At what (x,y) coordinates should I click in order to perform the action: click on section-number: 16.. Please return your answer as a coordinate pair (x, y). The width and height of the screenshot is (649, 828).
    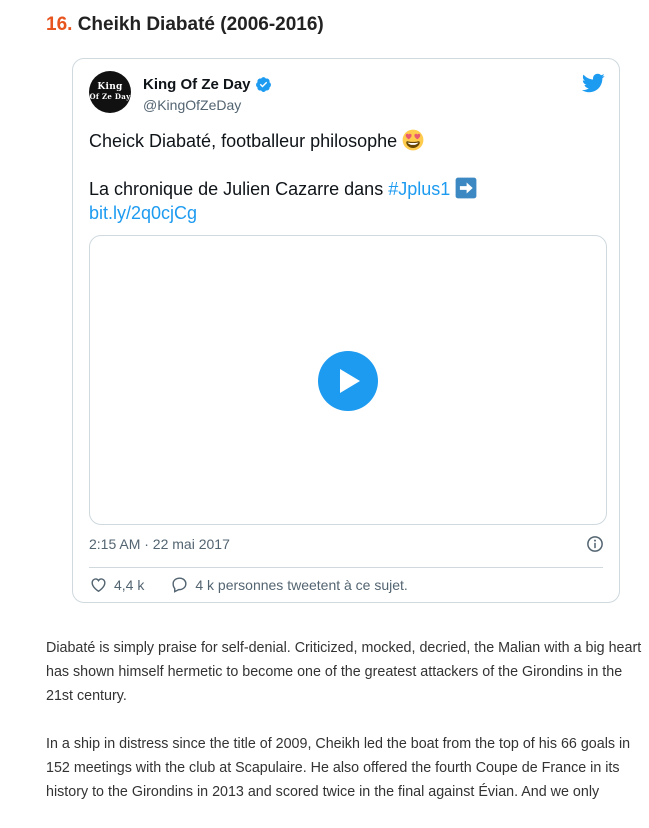
    Looking at the image, I should click on (59, 24).